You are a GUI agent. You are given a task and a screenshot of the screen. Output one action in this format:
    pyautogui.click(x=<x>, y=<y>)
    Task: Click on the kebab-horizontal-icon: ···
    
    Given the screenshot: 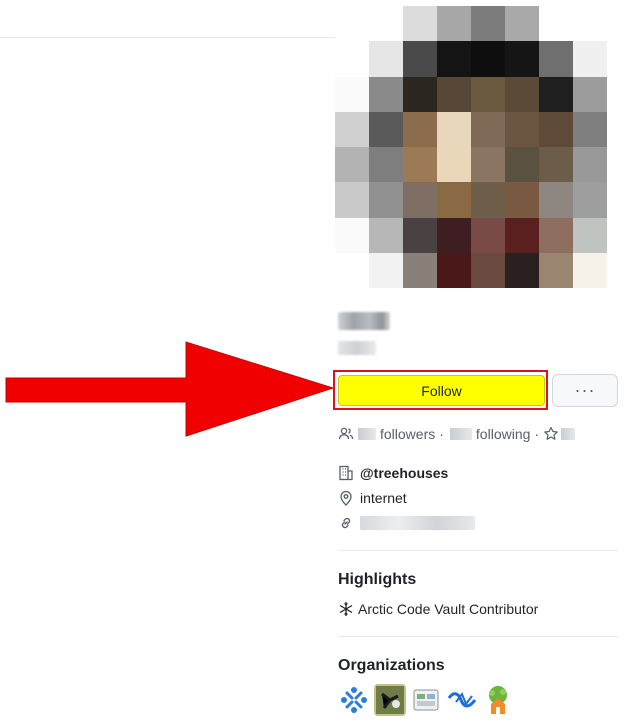 What is the action you would take?
    pyautogui.click(x=585, y=390)
    